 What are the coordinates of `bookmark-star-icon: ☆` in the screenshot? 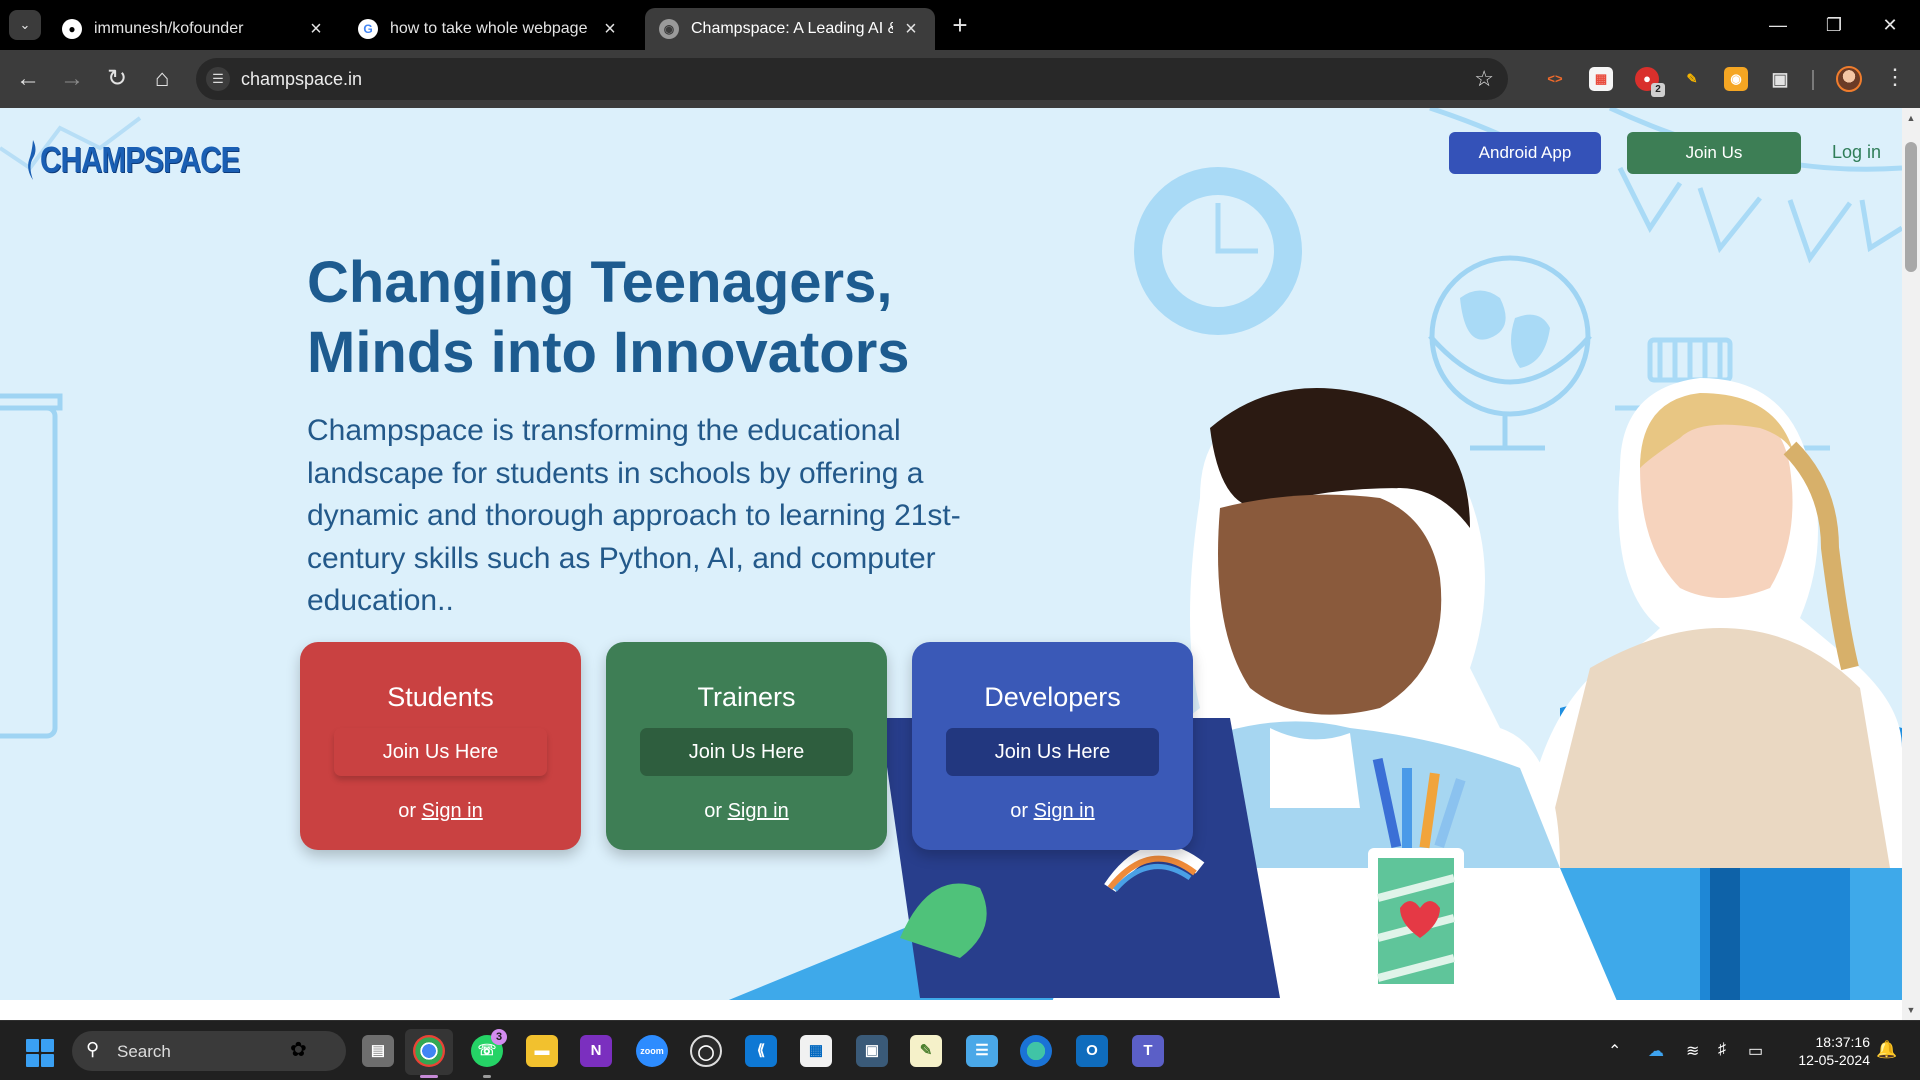 It's located at (1484, 79).